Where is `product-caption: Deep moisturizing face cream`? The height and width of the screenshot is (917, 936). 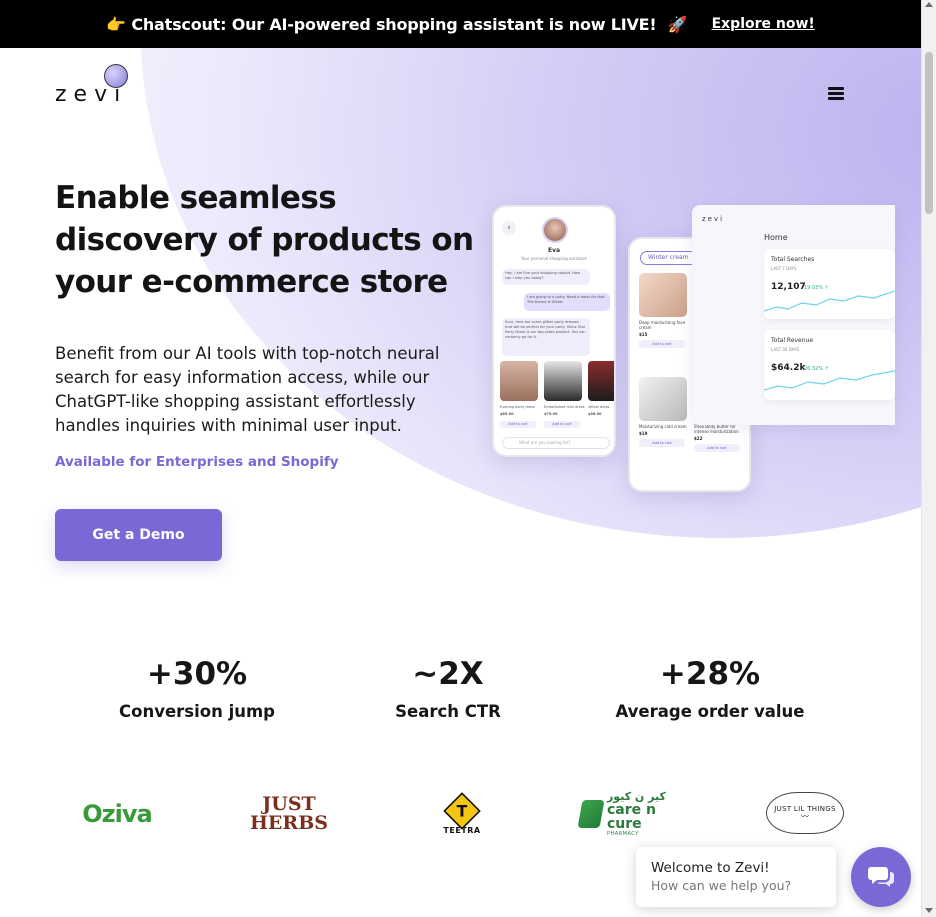 product-caption: Deep moisturizing face cream is located at coordinates (662, 325).